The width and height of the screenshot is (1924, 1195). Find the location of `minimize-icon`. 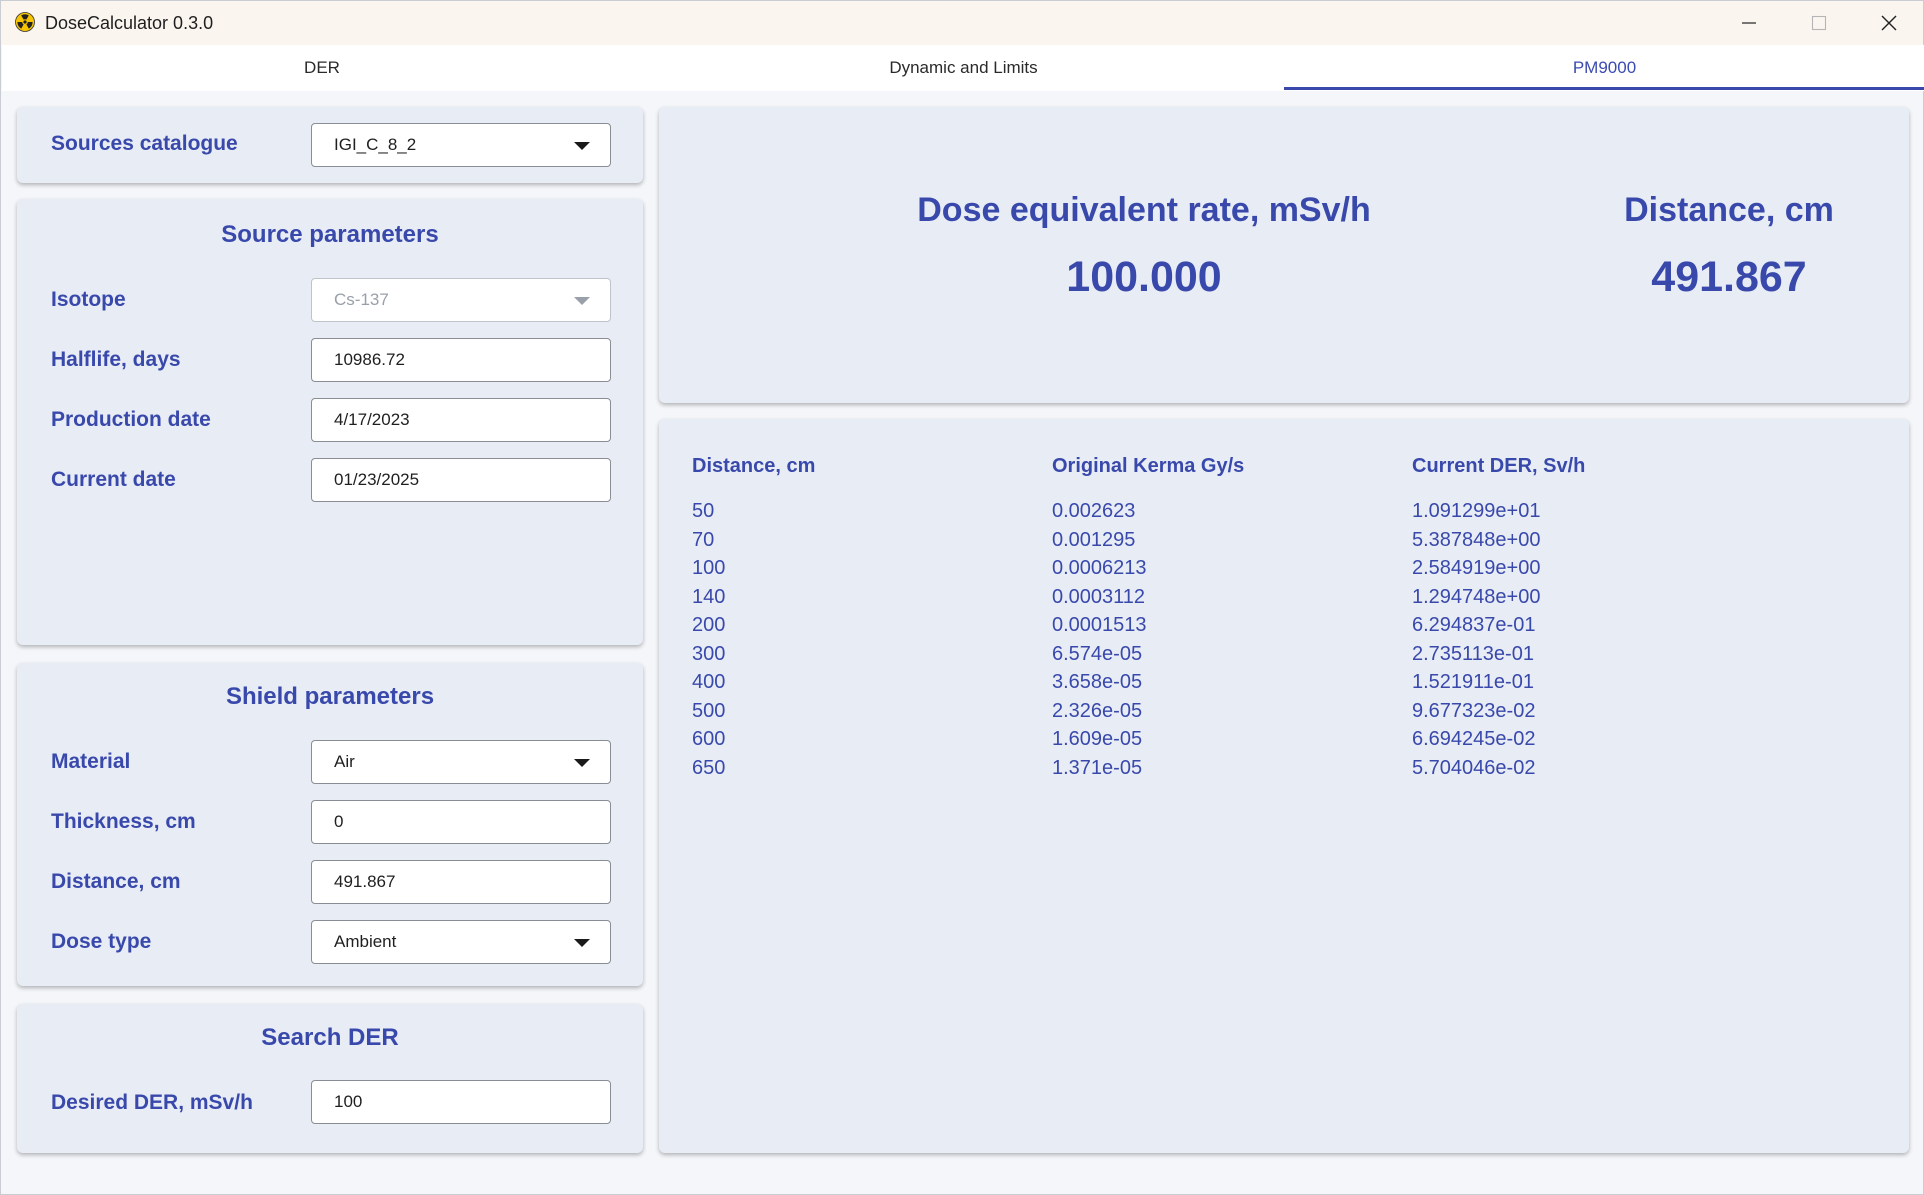

minimize-icon is located at coordinates (1749, 23).